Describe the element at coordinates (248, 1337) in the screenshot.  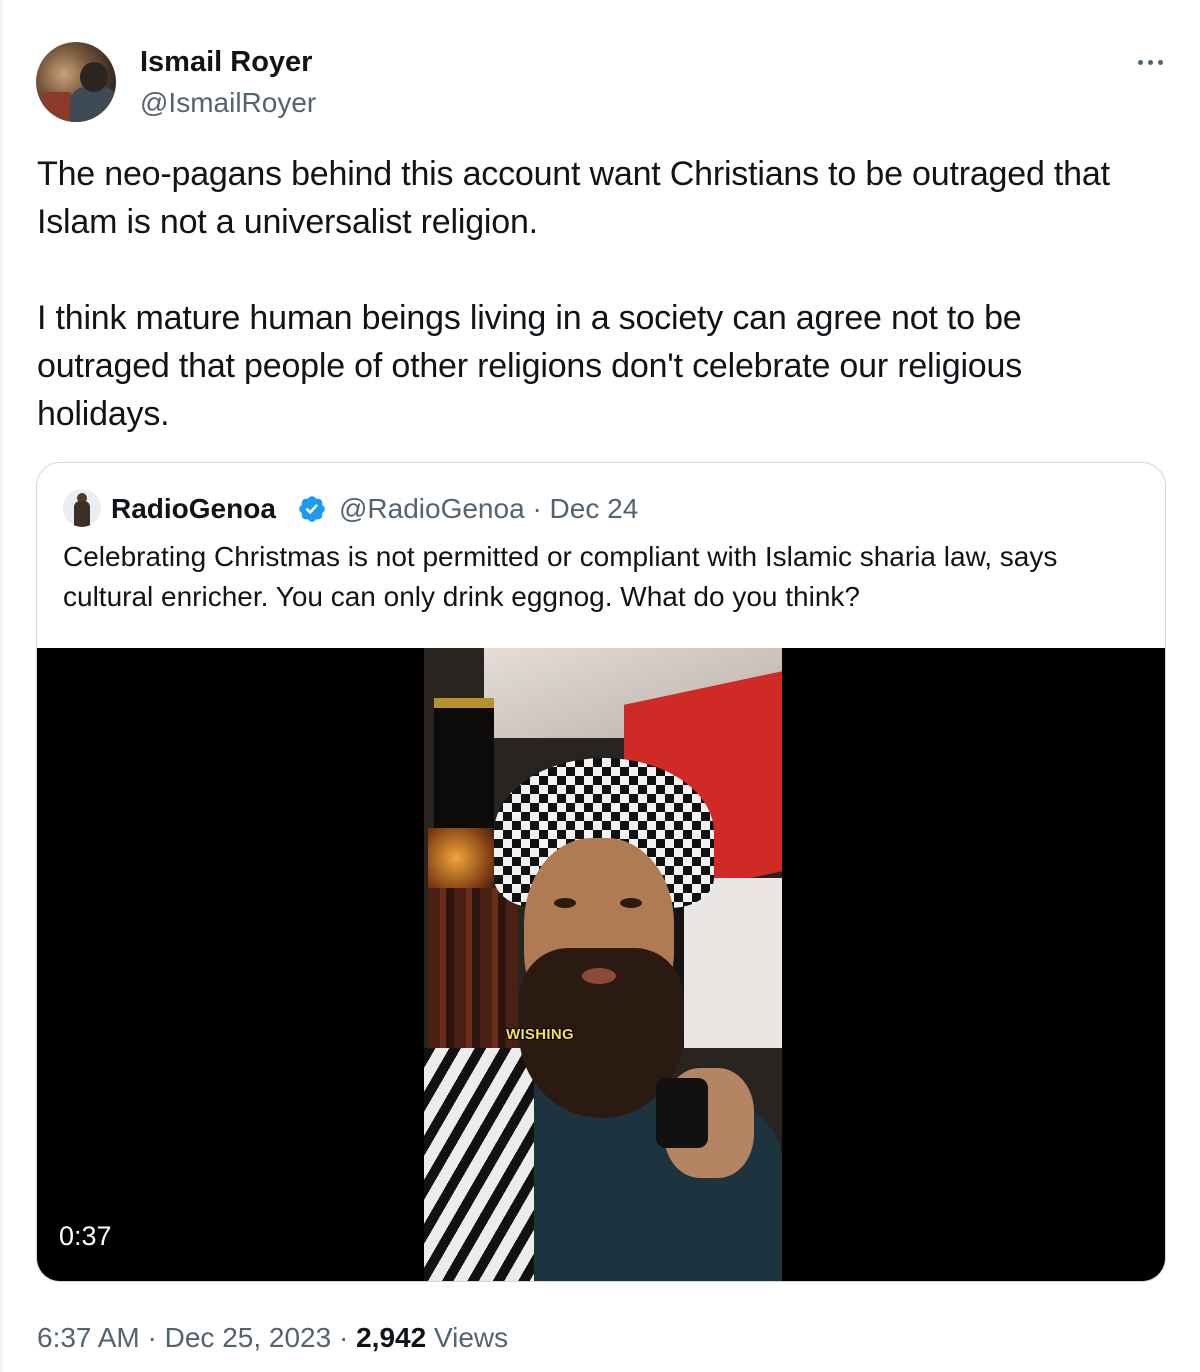
I see `tweet-date: Dec 25, 2023` at that location.